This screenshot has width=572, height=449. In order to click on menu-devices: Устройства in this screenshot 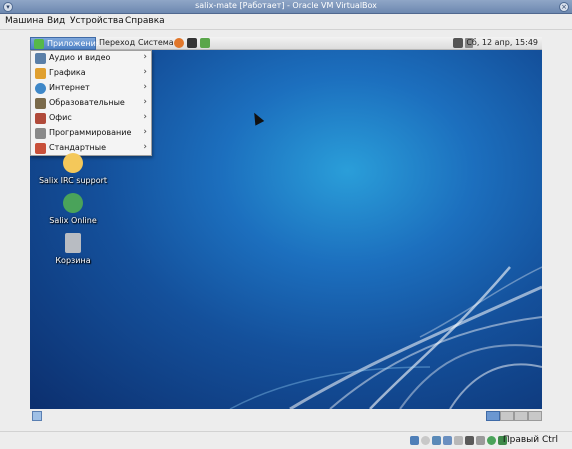, I will do `click(97, 21)`.